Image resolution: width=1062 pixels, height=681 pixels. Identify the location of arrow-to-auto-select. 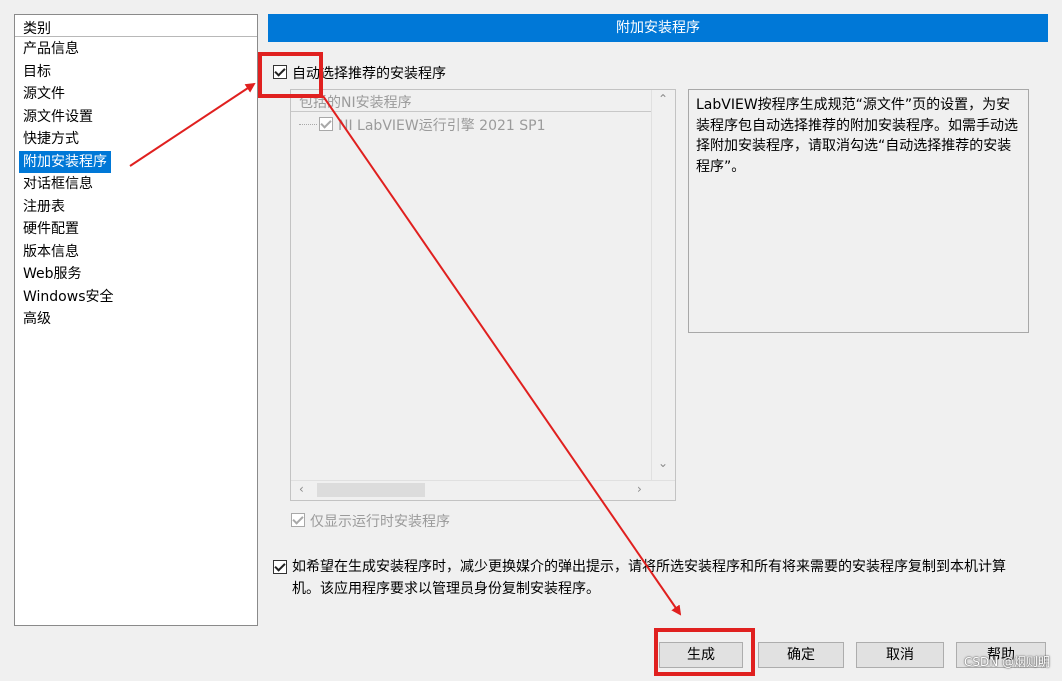
(192, 124).